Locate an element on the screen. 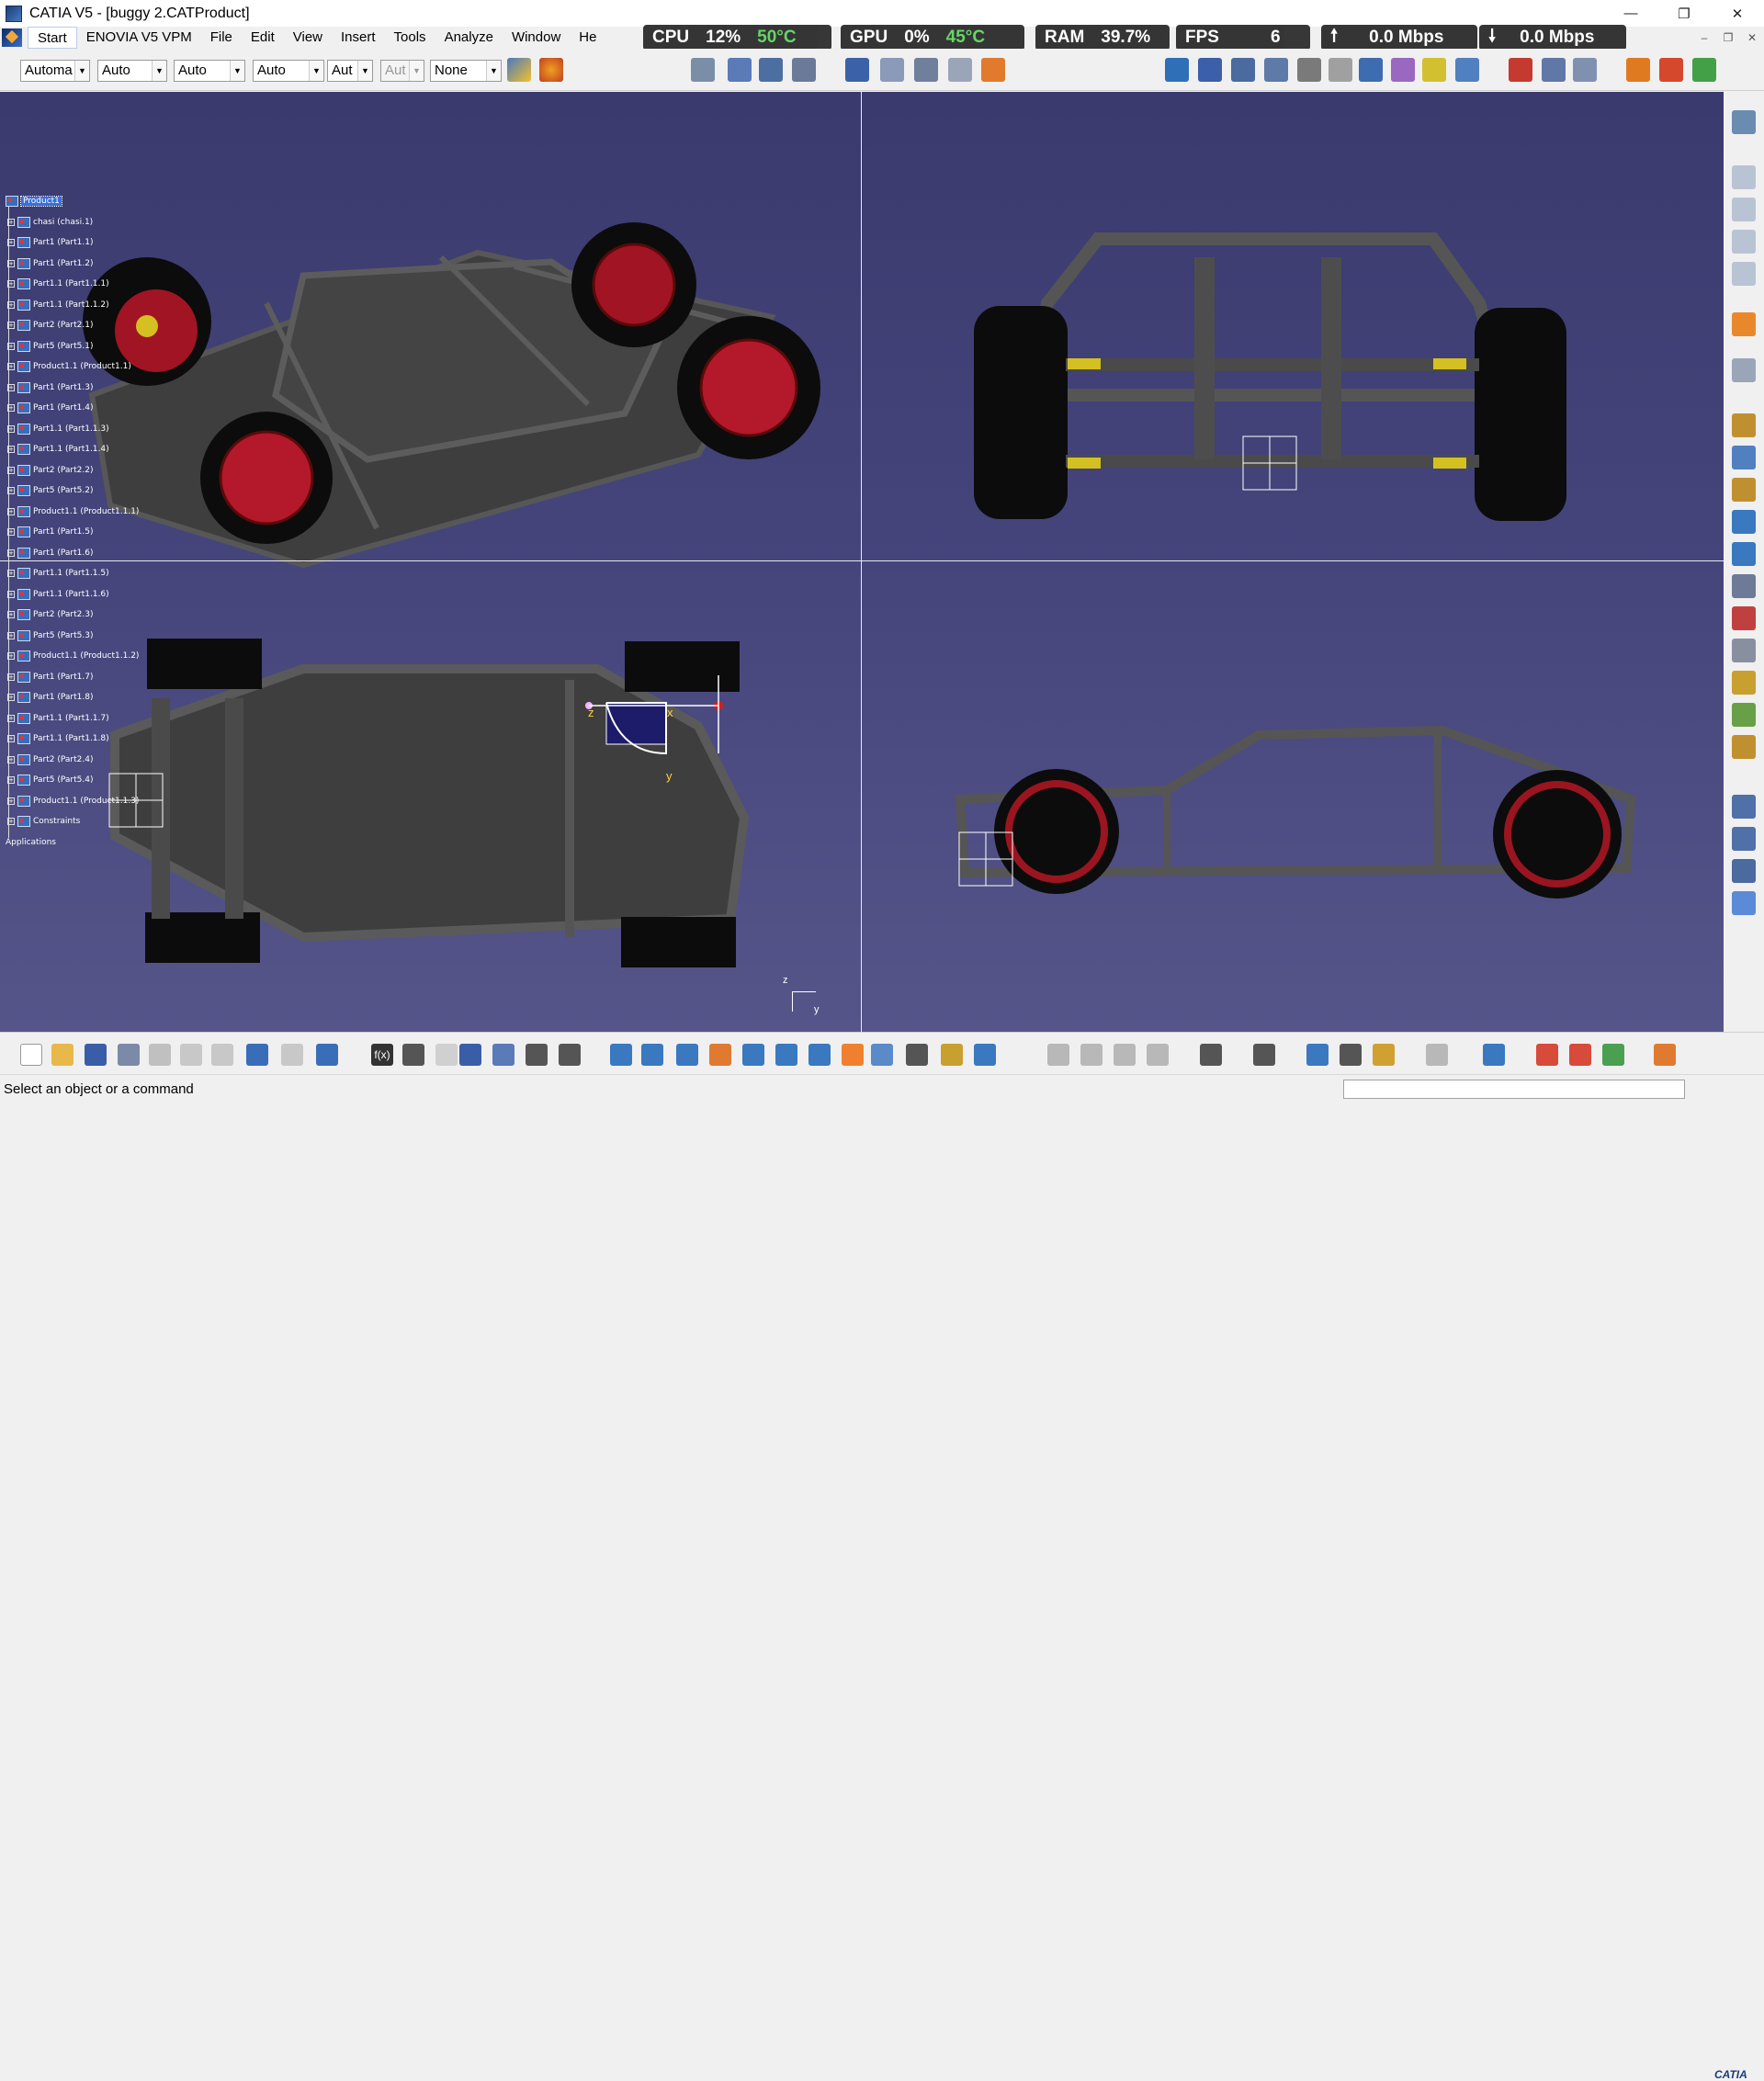 This screenshot has height=2081, width=1764. generate-numbering-icon is located at coordinates (1671, 70).